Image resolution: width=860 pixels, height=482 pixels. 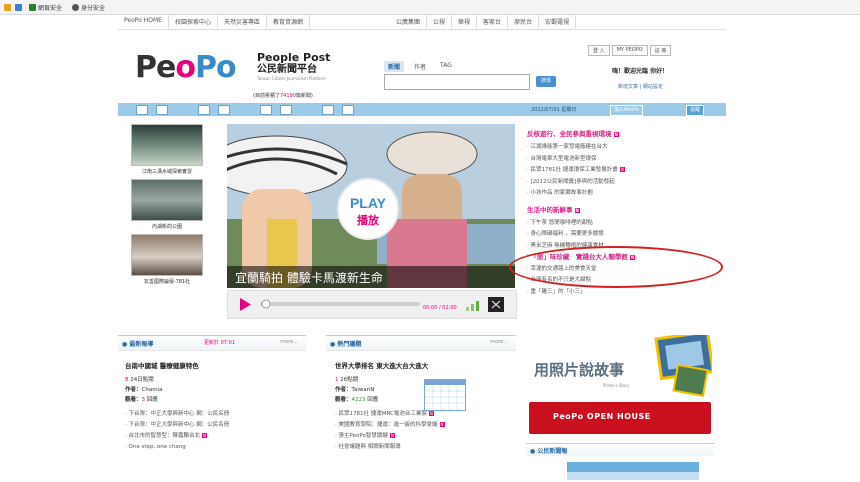 What do you see at coordinates (394, 66) in the screenshot?
I see `search-tab-news: 新聞` at bounding box center [394, 66].